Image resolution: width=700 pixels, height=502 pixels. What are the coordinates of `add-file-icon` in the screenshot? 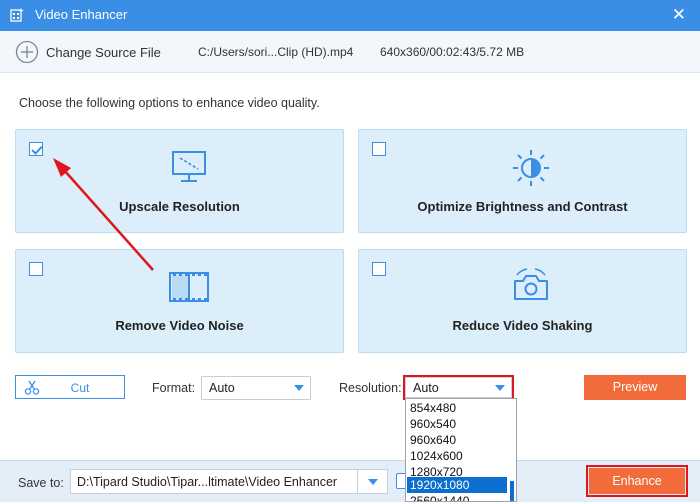 It's located at (27, 52).